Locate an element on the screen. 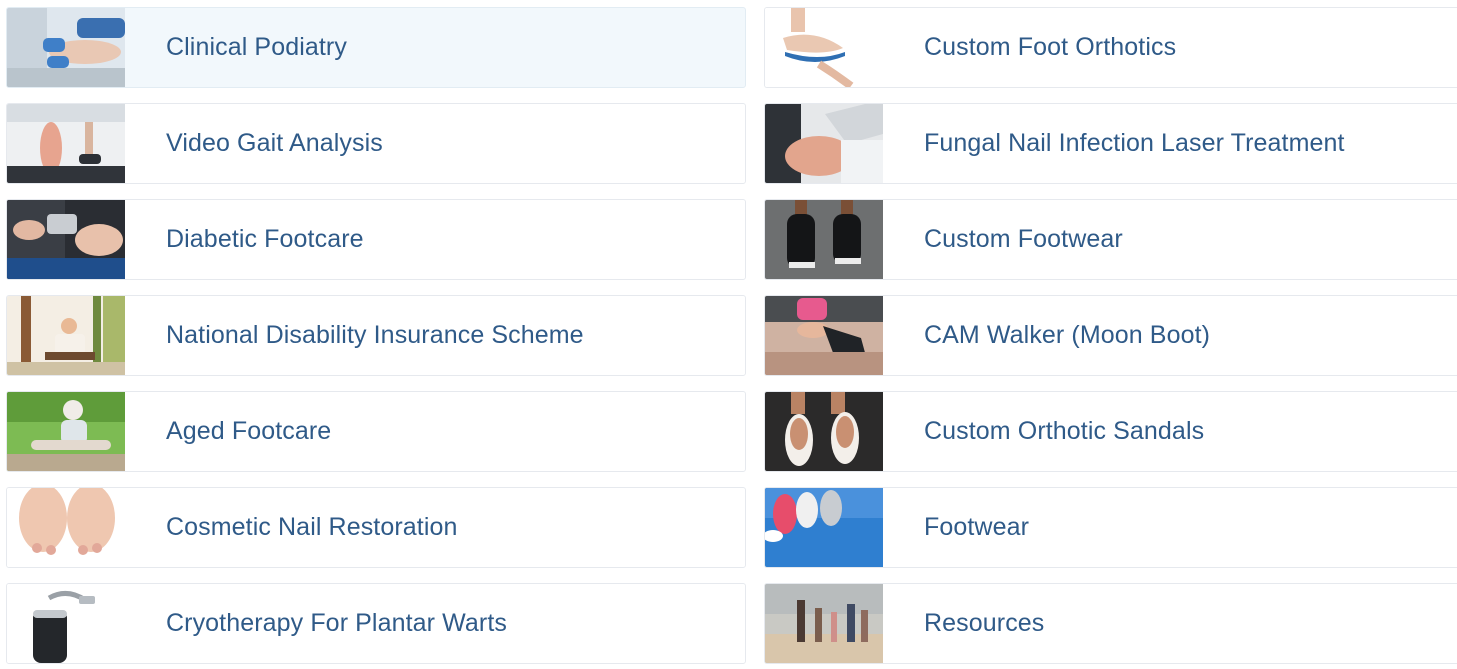 Image resolution: width=1457 pixels, height=669 pixels. service-label: Clinical Podiatry is located at coordinates (256, 47).